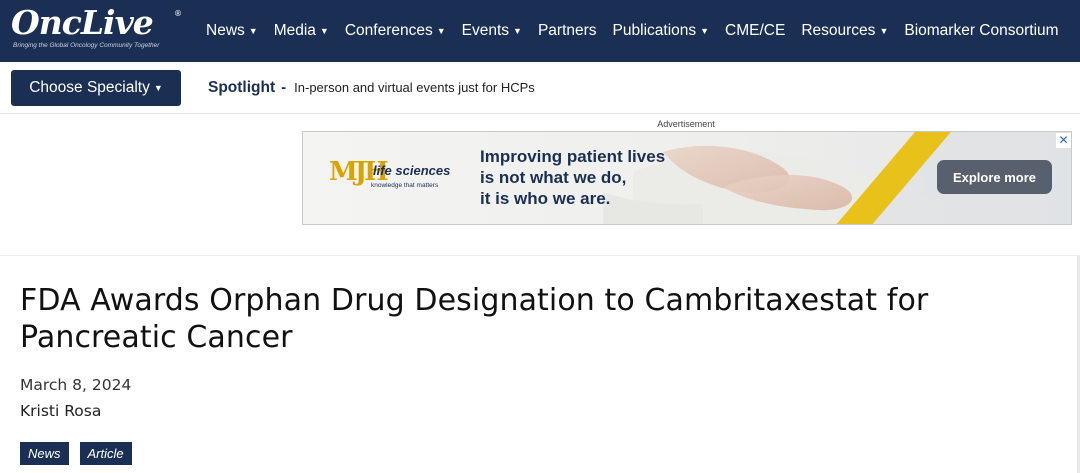 Image resolution: width=1080 pixels, height=473 pixels. What do you see at coordinates (44, 453) in the screenshot?
I see `tag-news: News` at bounding box center [44, 453].